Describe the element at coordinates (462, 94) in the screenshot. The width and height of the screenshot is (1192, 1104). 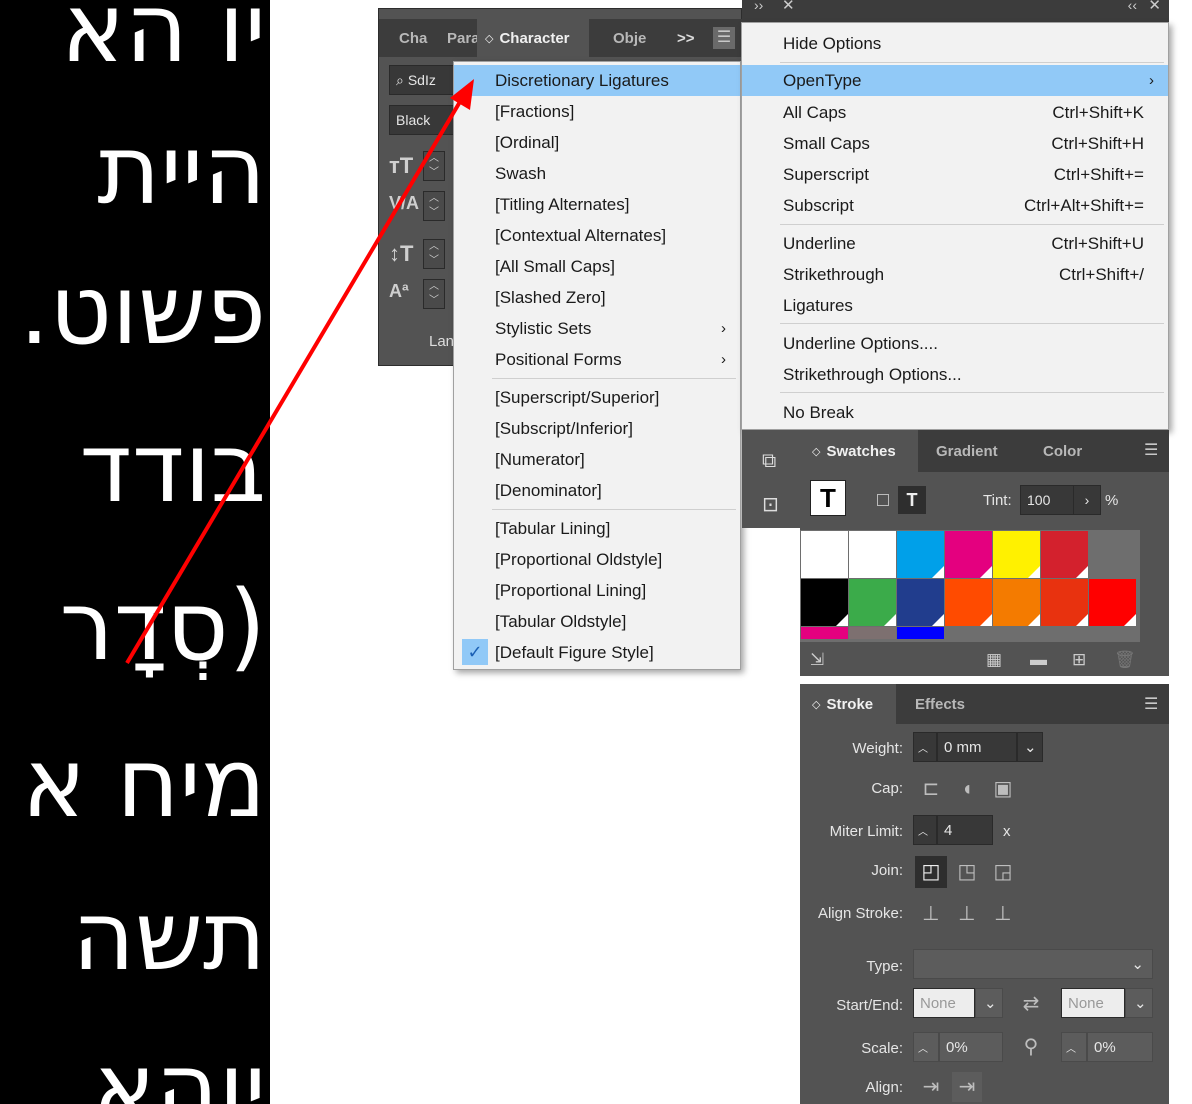
I see `annotation-arrow-head` at that location.